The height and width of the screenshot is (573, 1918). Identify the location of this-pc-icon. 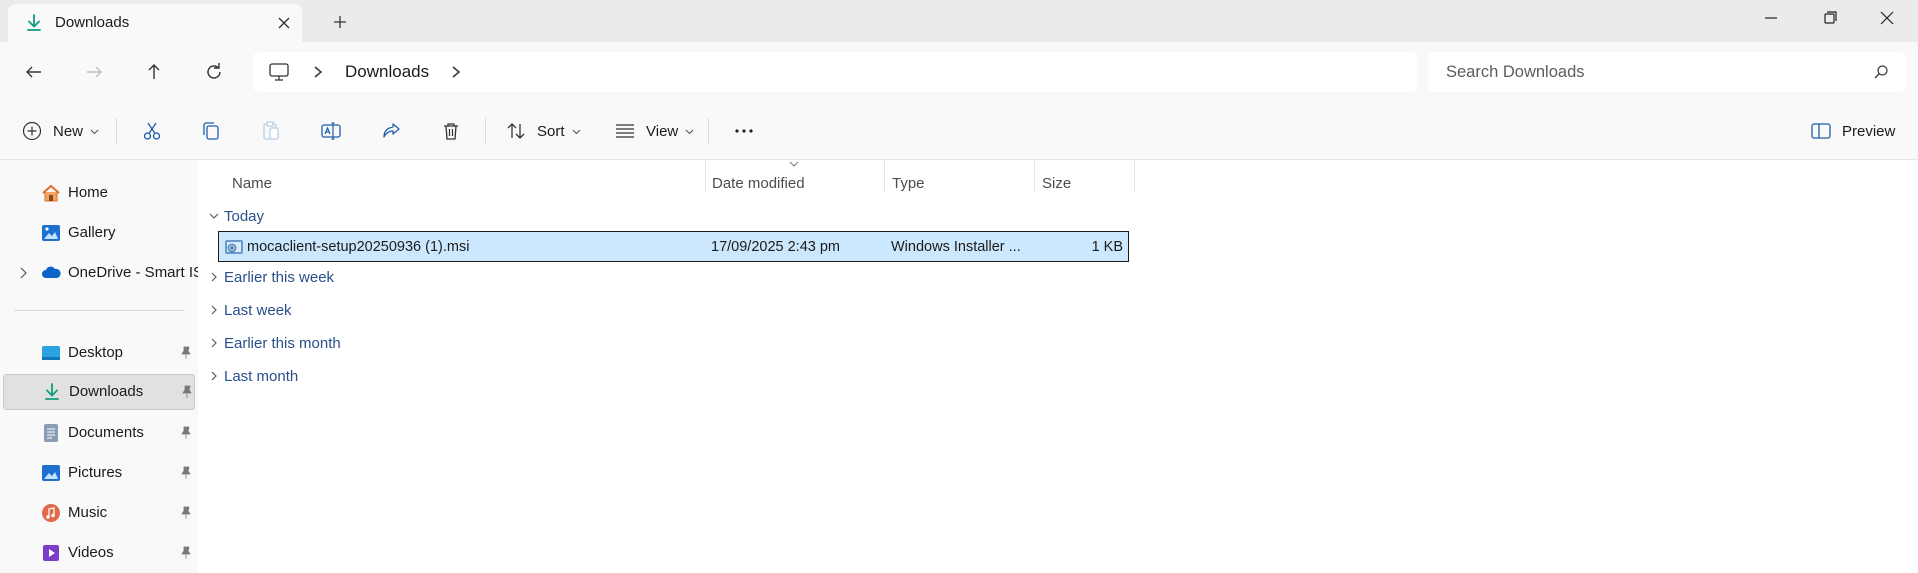
(279, 72).